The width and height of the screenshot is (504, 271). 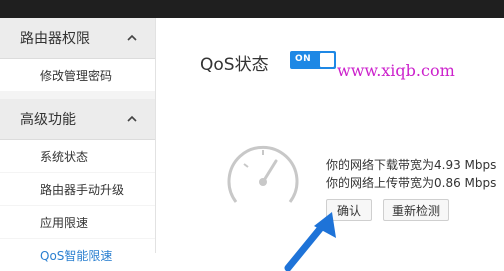 I want to click on toggle-label: ON, so click(x=303, y=59).